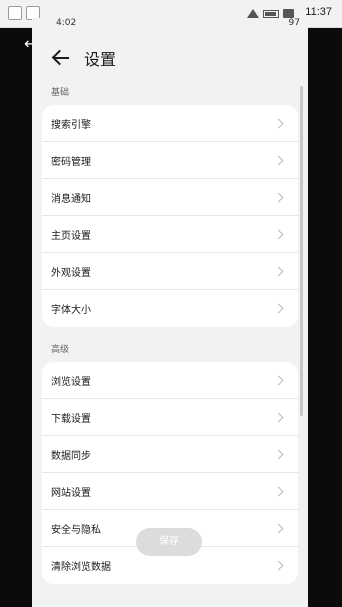 Image resolution: width=342 pixels, height=607 pixels. Describe the element at coordinates (170, 454) in the screenshot. I see `settings-row-sync: 数据同步` at that location.